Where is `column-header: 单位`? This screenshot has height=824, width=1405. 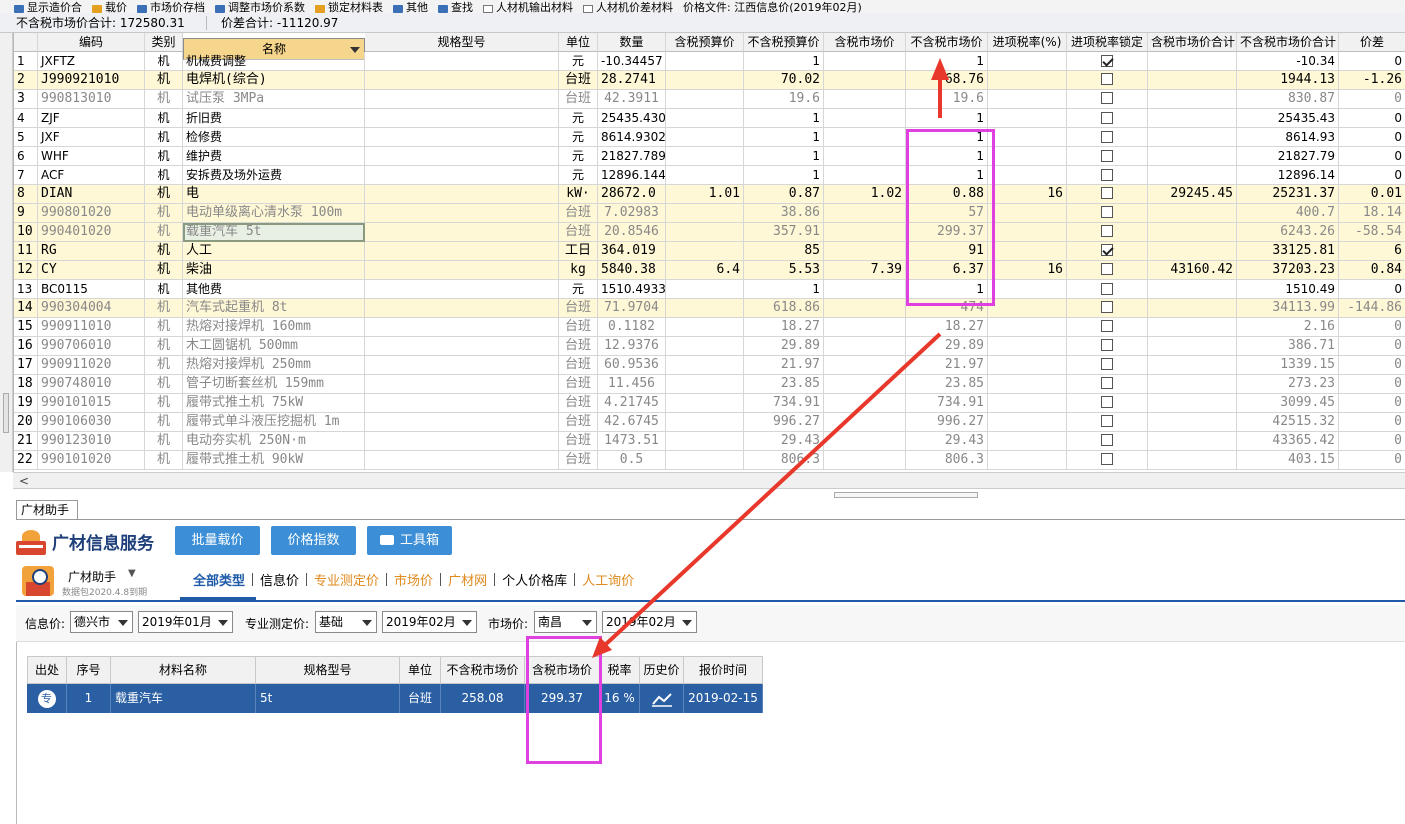
column-header: 单位 is located at coordinates (578, 42).